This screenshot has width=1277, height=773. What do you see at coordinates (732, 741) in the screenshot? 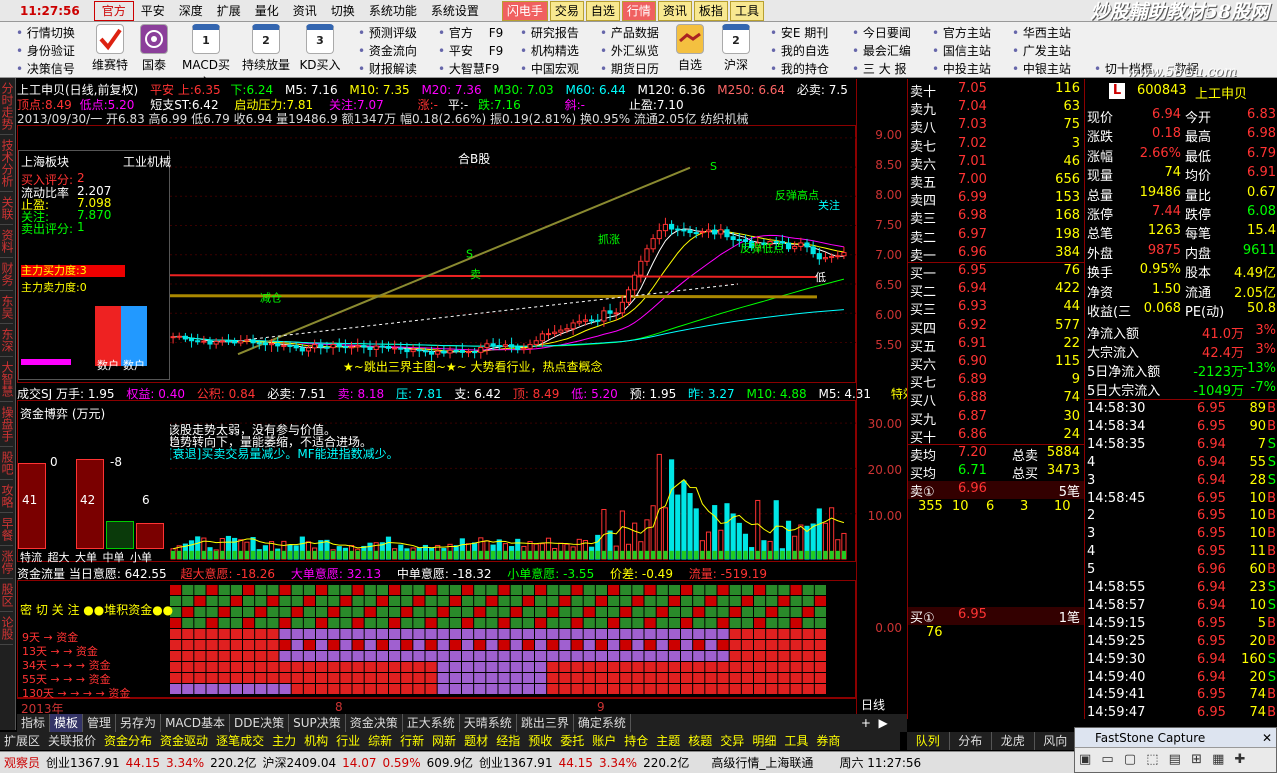
I see `function-tab-19: 交异` at bounding box center [732, 741].